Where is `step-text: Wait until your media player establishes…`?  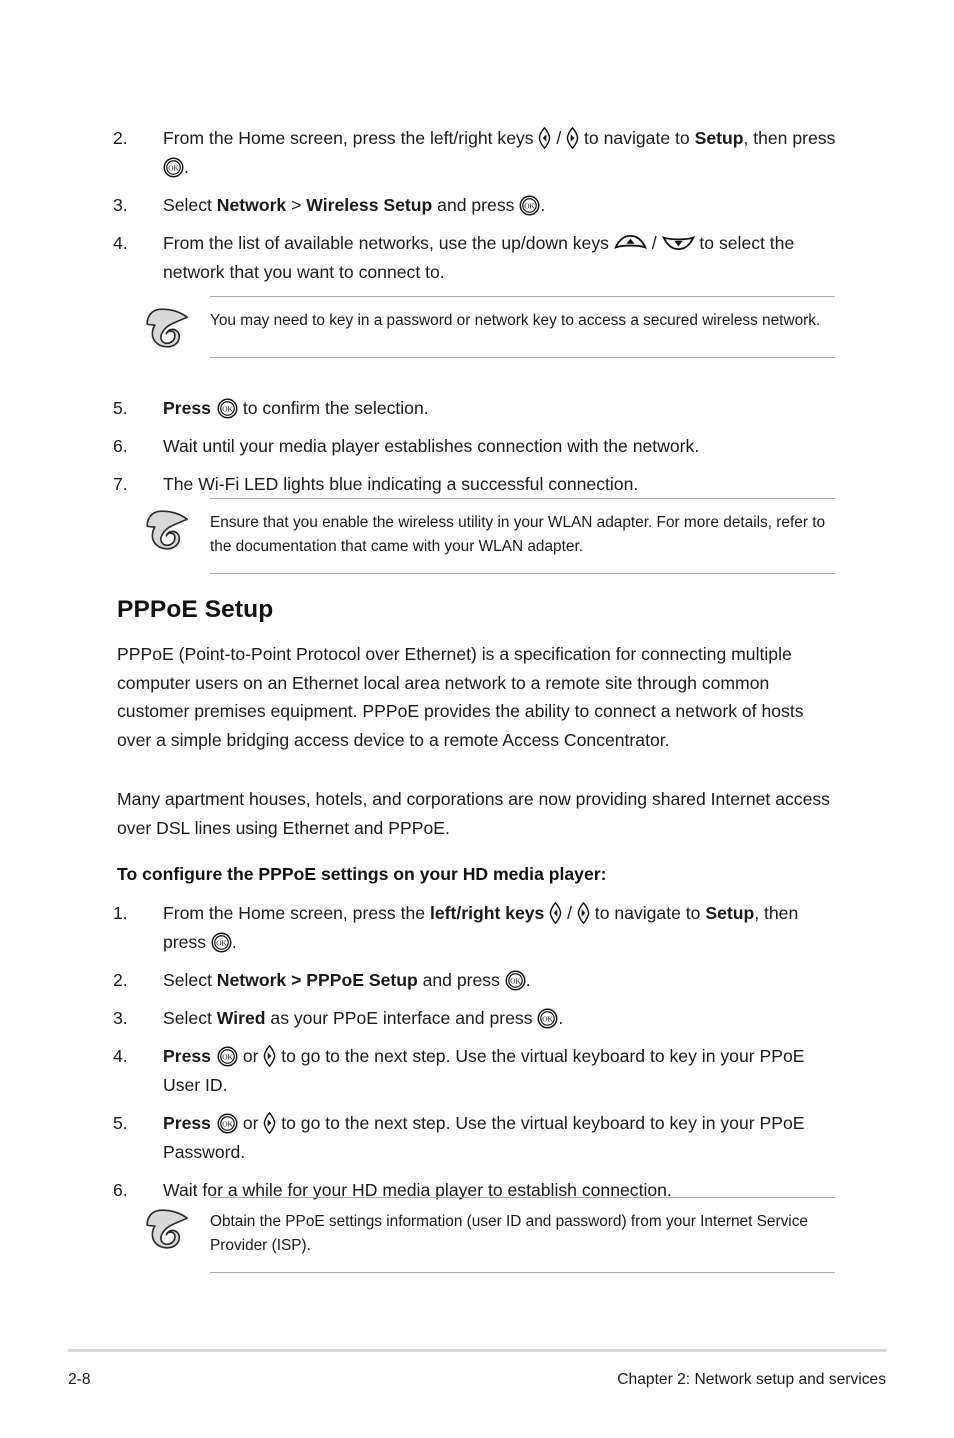
step-text: Wait until your media player establishes… is located at coordinates (431, 446).